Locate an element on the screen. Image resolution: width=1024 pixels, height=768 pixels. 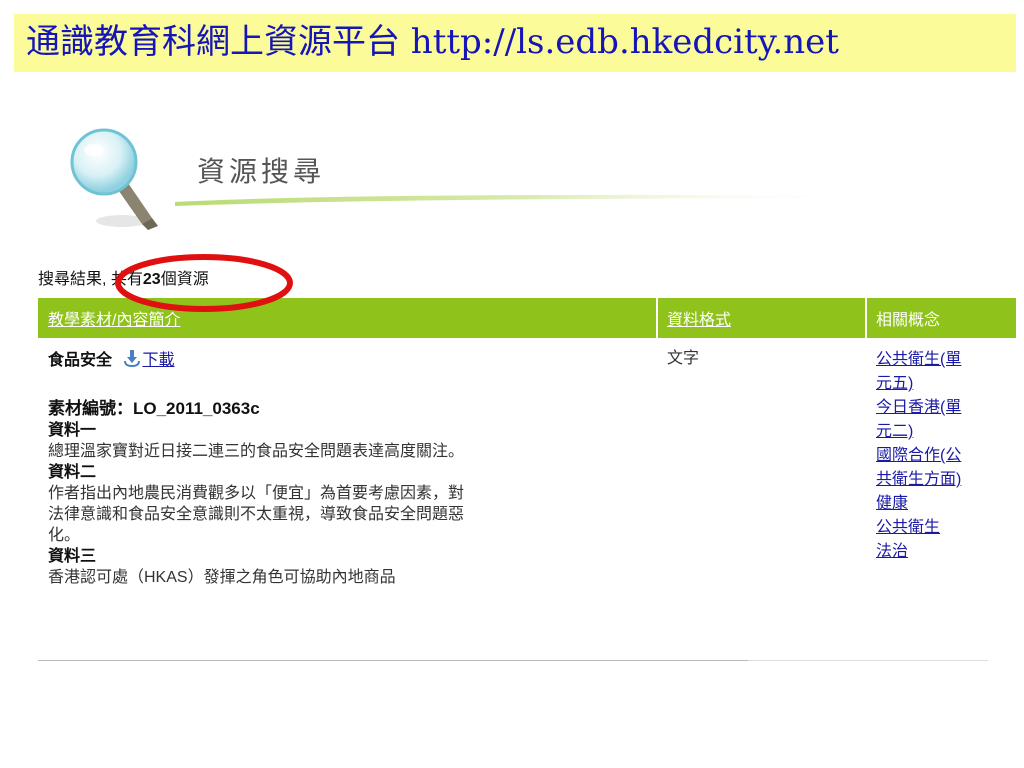
title-banner: 通識教育科網上資源平台 http://ls.edb.hkedcity.net is located at coordinates (515, 43).